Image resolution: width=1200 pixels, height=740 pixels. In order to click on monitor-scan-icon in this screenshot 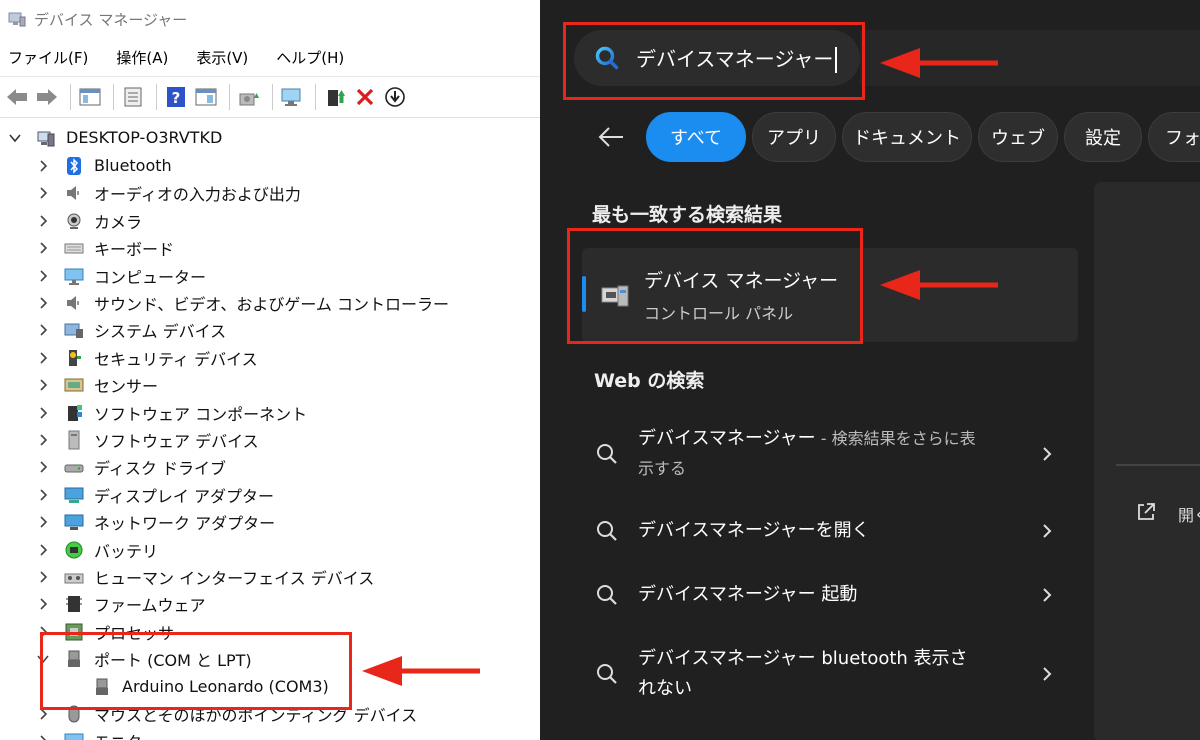, I will do `click(292, 97)`.